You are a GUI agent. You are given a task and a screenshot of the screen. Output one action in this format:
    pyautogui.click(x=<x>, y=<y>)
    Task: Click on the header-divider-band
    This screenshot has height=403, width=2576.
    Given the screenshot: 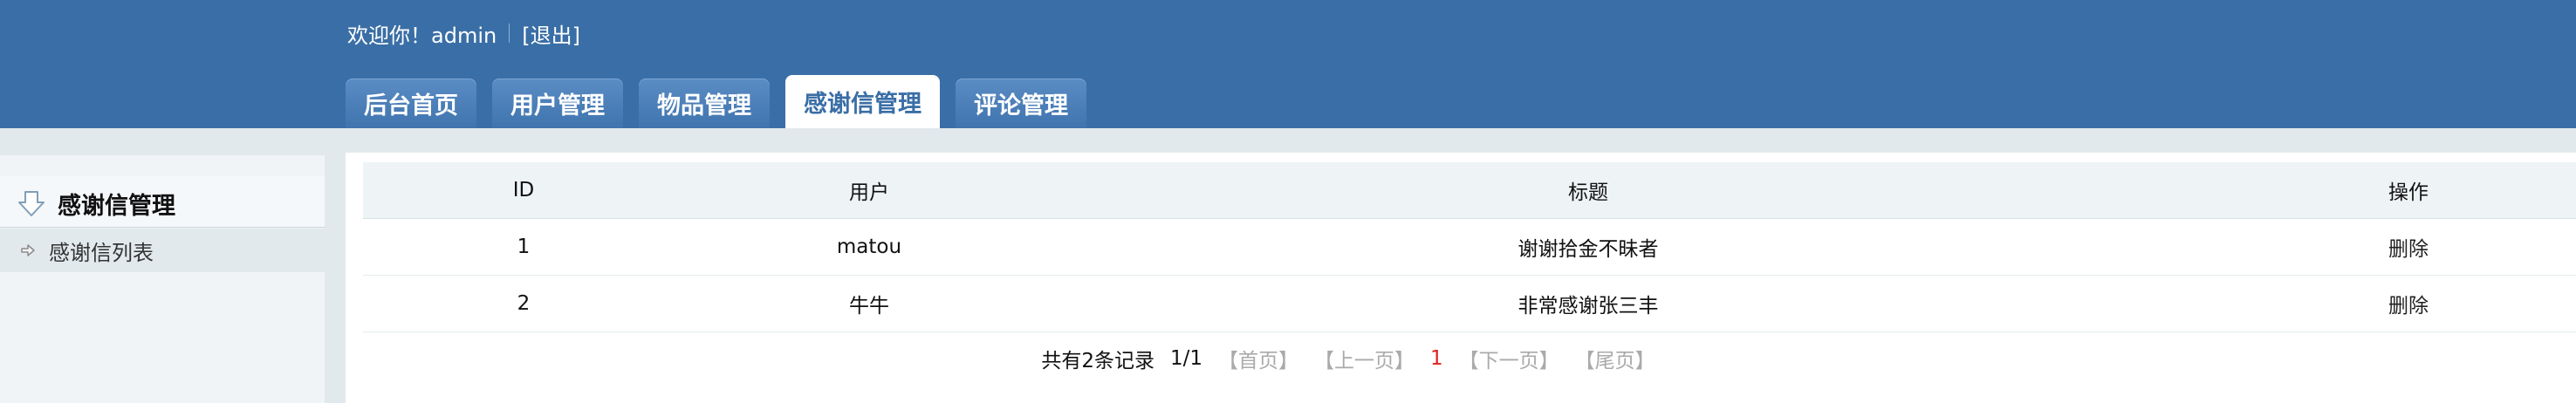 What is the action you would take?
    pyautogui.click(x=1288, y=140)
    